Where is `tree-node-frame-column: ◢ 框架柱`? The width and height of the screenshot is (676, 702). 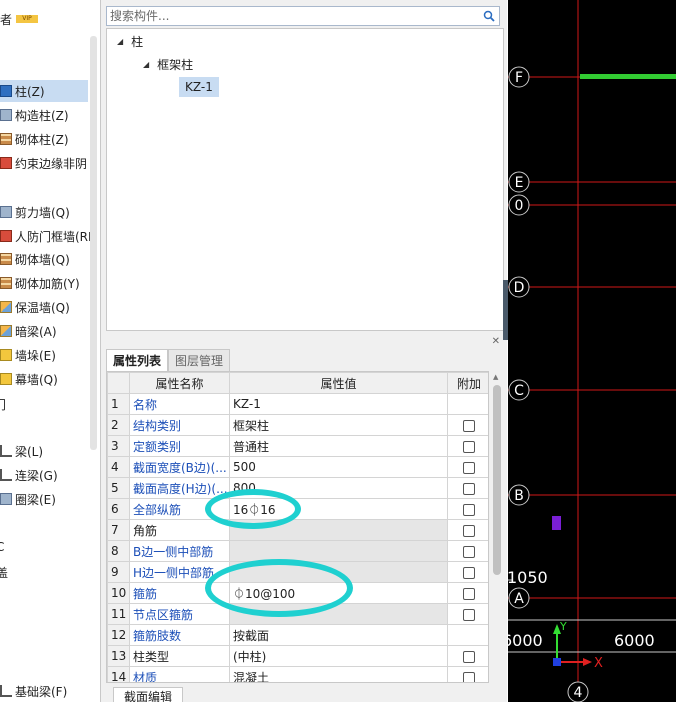
tree-node-frame-column: ◢ 框架柱 is located at coordinates (168, 64).